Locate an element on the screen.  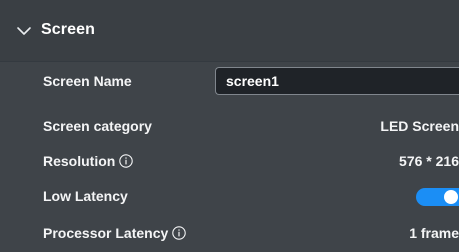
screen-name-row: Screen Name is located at coordinates (229, 81).